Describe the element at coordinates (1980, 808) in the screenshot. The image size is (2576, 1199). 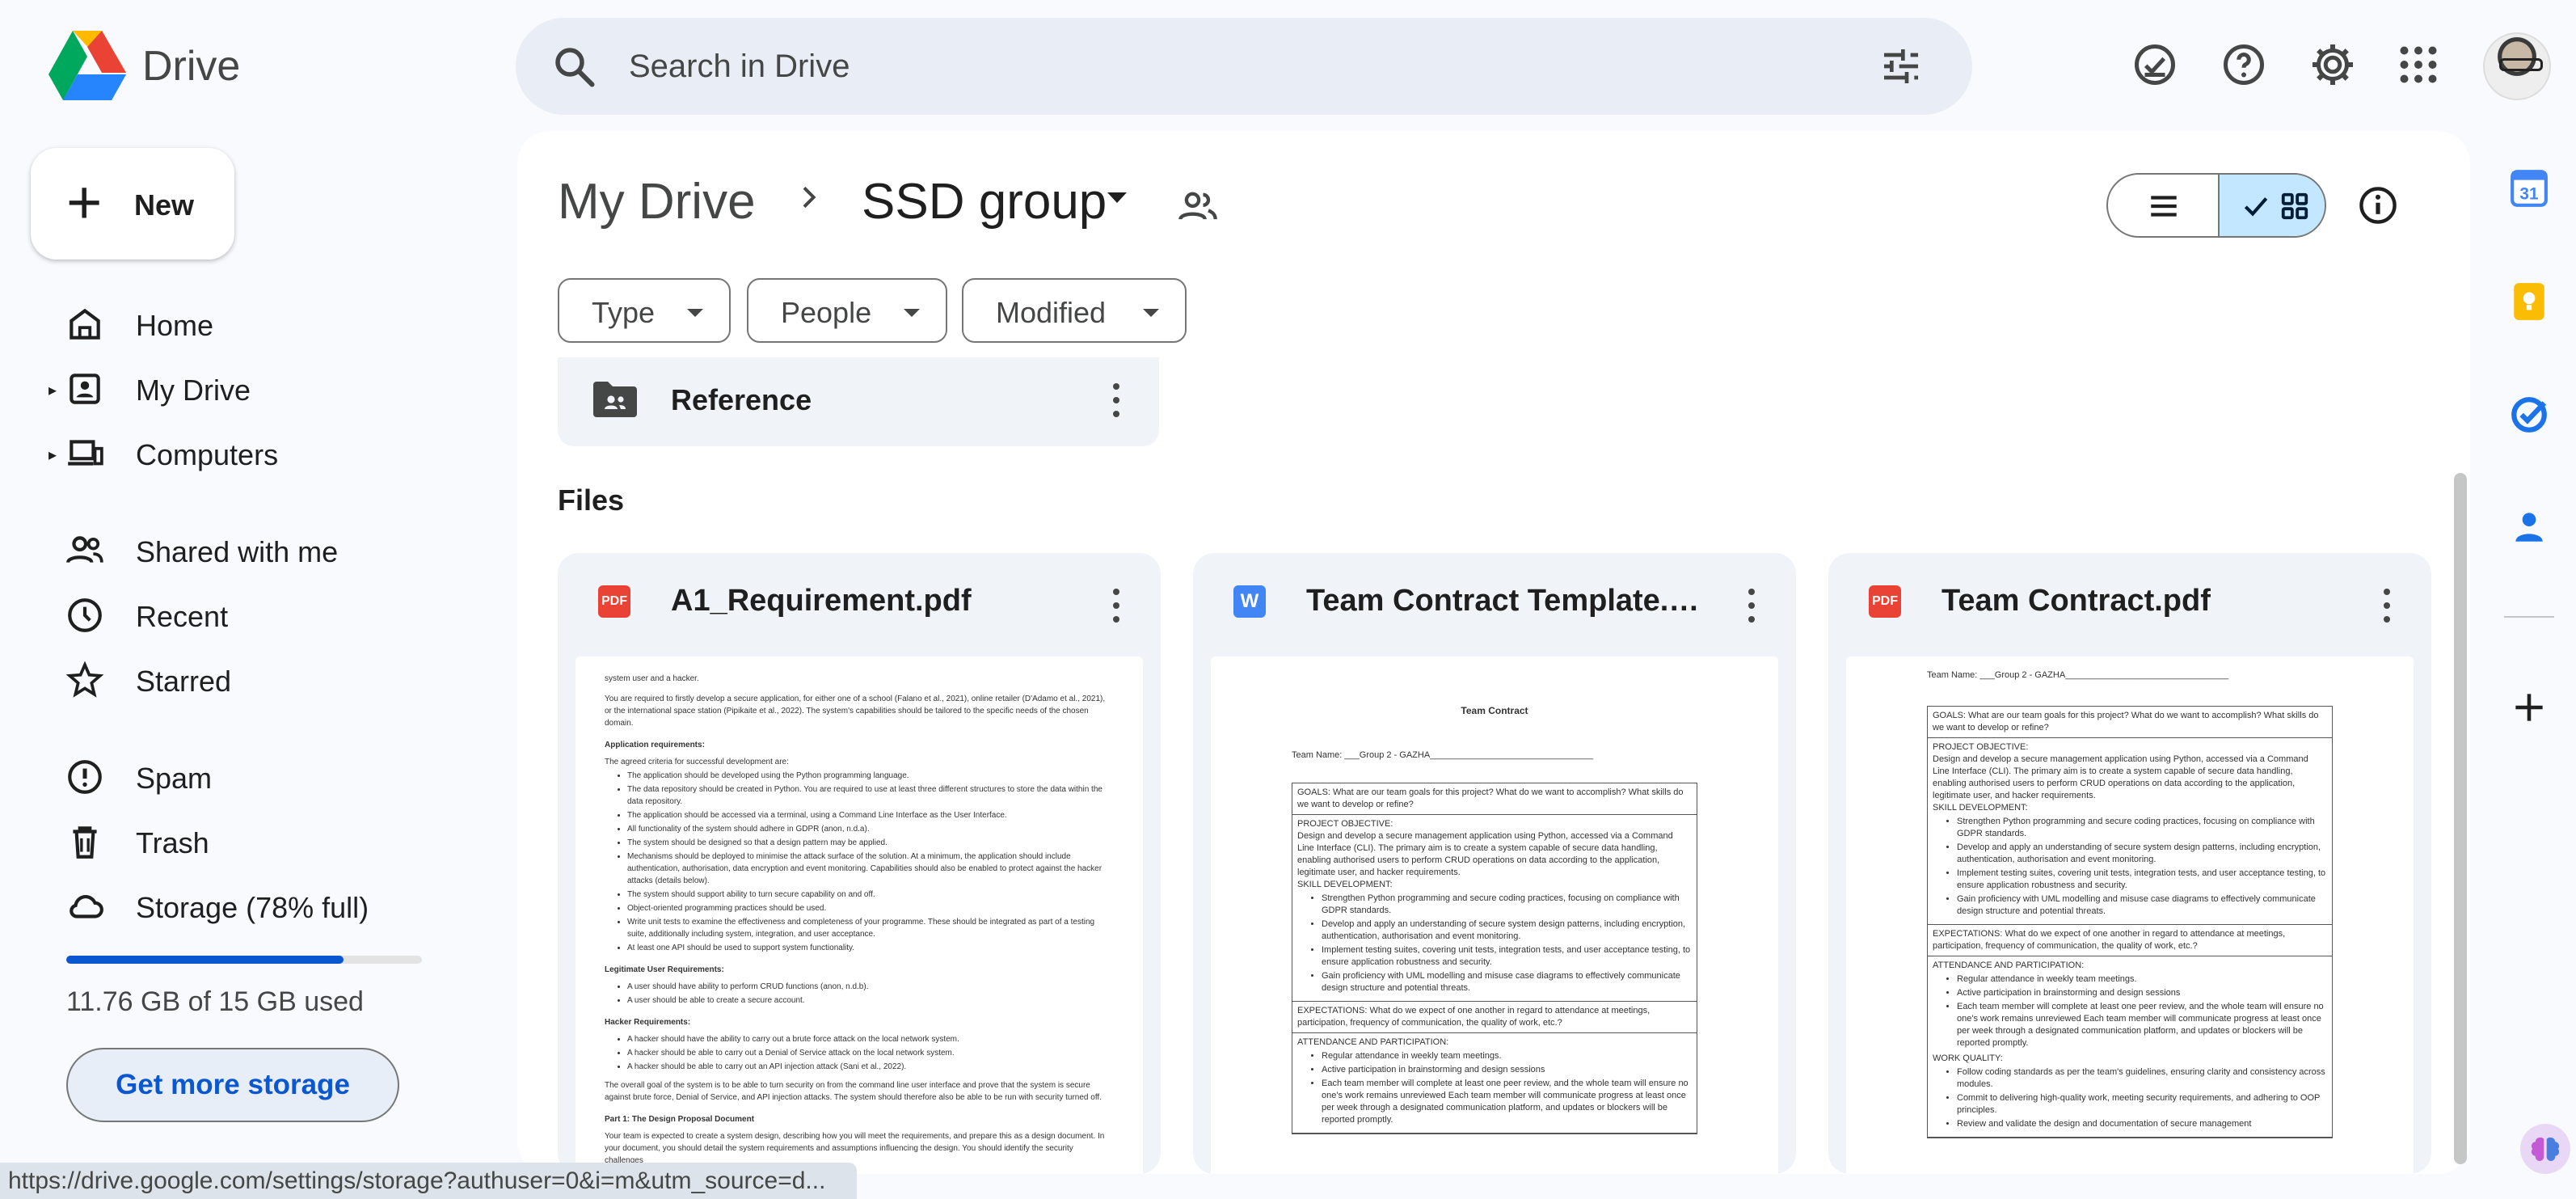
I see `preview-text: SKILL DEVELOPMENT:` at that location.